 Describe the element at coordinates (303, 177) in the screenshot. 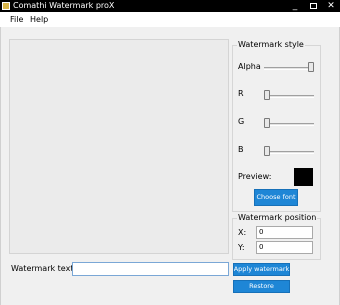

I see `color-preview-swatch` at that location.